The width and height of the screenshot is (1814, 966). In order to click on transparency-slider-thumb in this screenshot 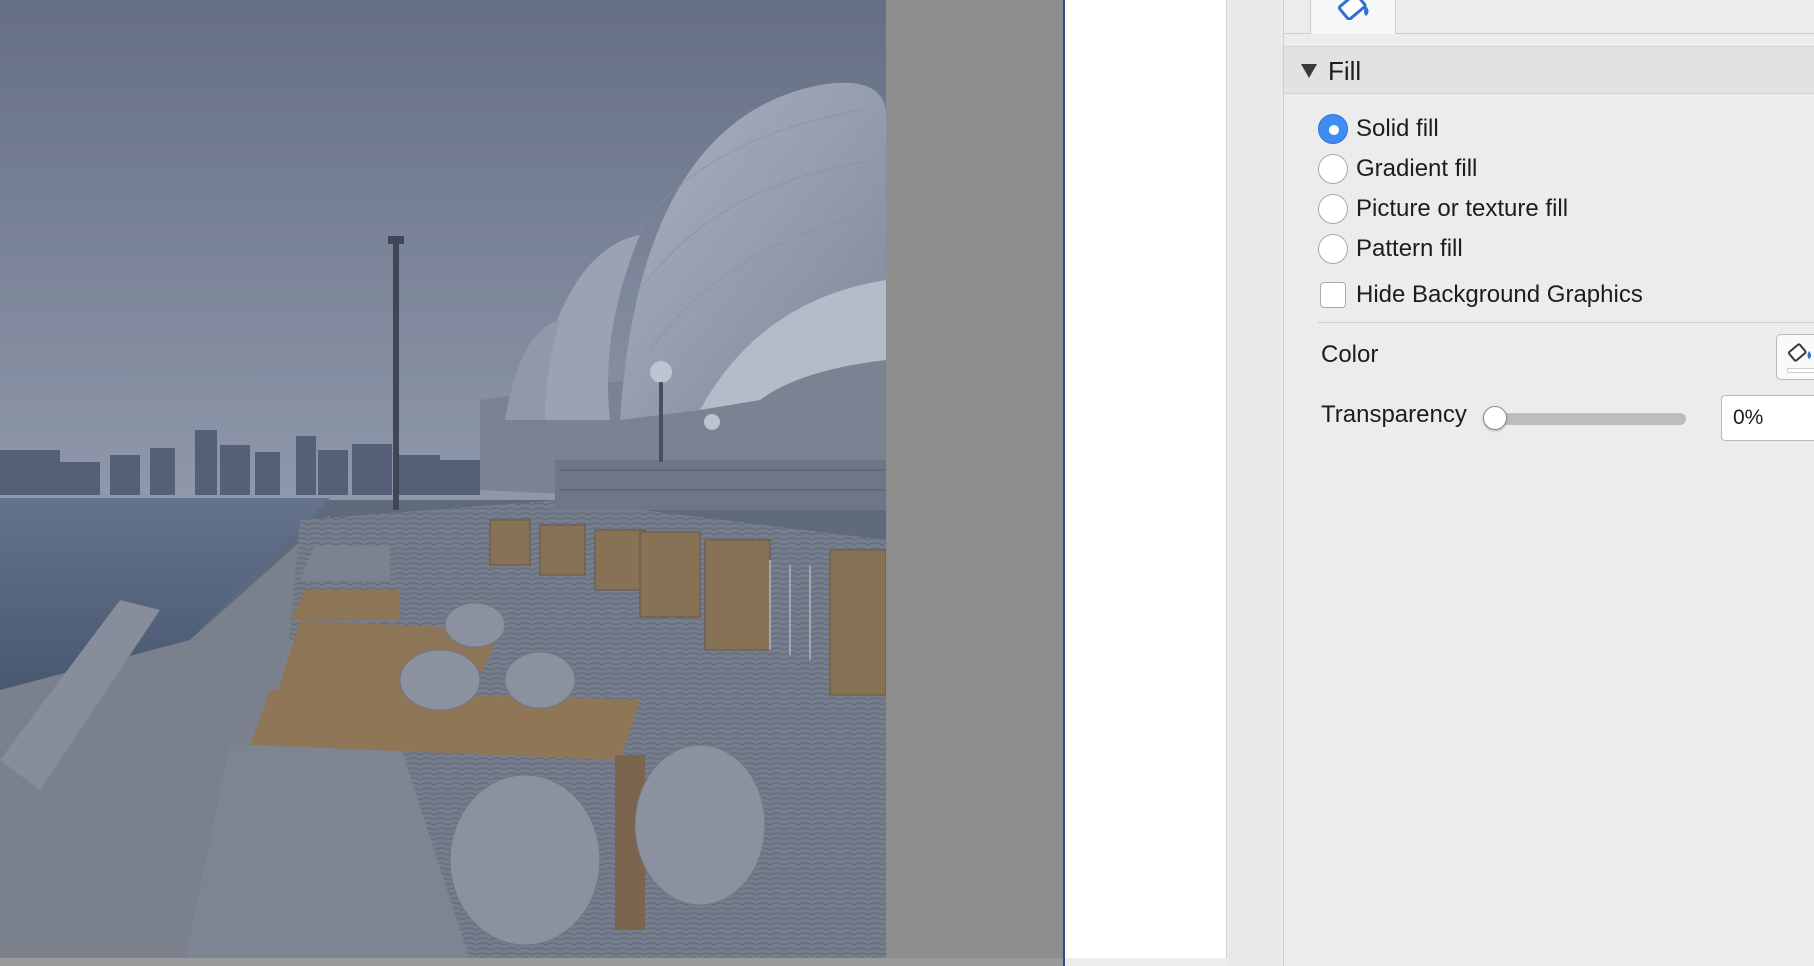, I will do `click(1495, 418)`.